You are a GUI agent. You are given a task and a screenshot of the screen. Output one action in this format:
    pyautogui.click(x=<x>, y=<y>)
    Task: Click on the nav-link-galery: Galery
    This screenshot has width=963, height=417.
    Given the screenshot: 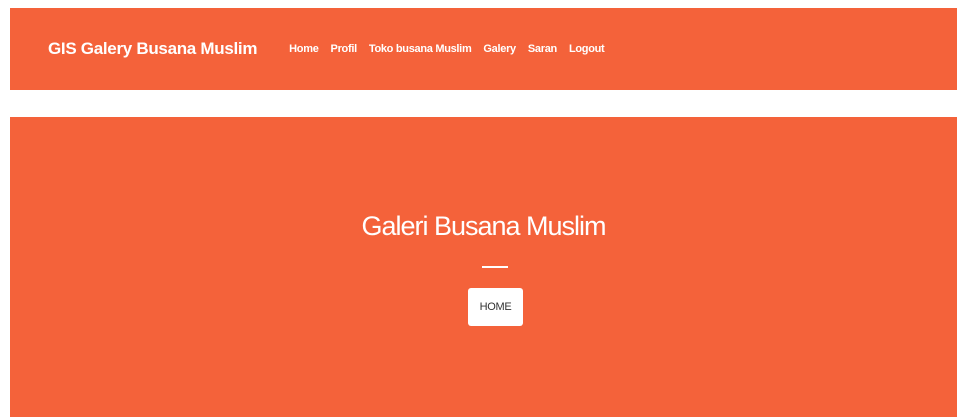 What is the action you would take?
    pyautogui.click(x=499, y=49)
    